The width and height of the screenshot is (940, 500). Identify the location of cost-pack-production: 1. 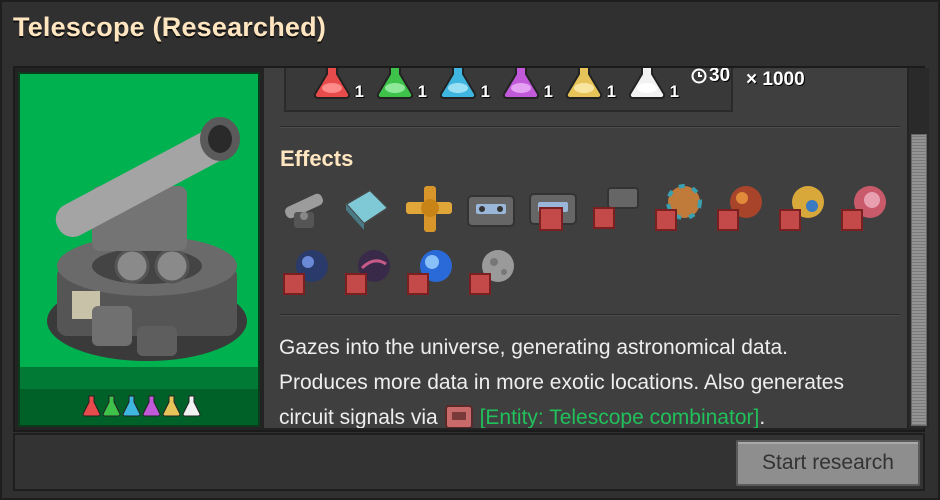
(590, 84).